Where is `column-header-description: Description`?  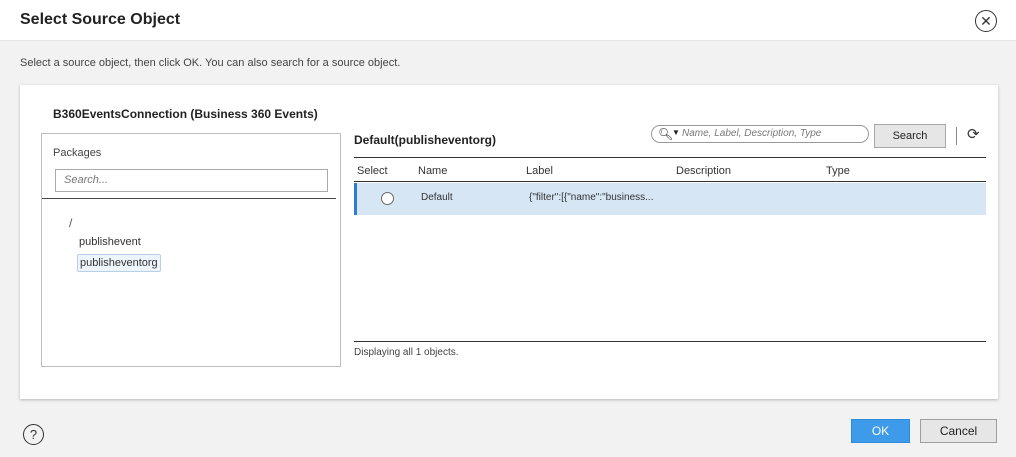
column-header-description: Description is located at coordinates (703, 171).